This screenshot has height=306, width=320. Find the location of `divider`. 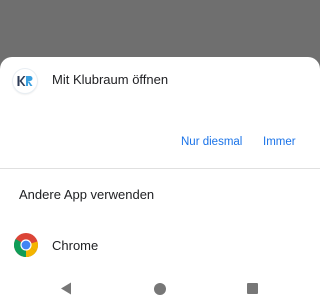

divider is located at coordinates (160, 168).